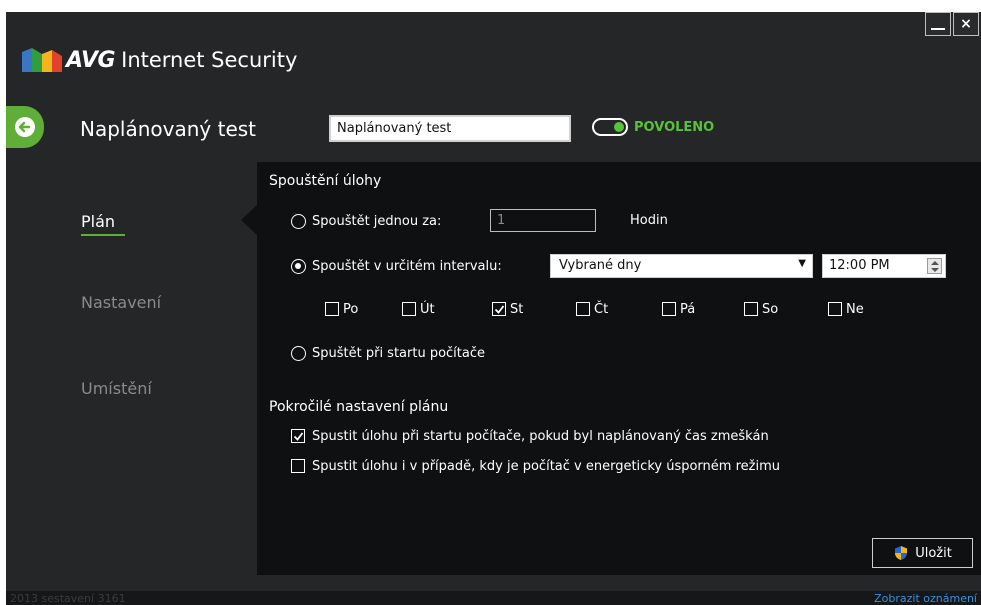  What do you see at coordinates (669, 309) in the screenshot?
I see `day-checkbox-pa` at bounding box center [669, 309].